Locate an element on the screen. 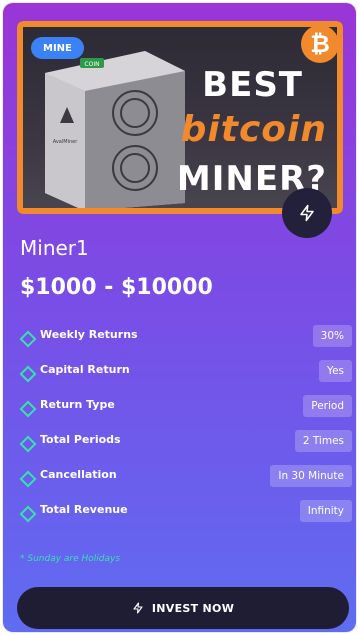 This screenshot has height=635, width=359. detail-value: Infinity is located at coordinates (325, 511).